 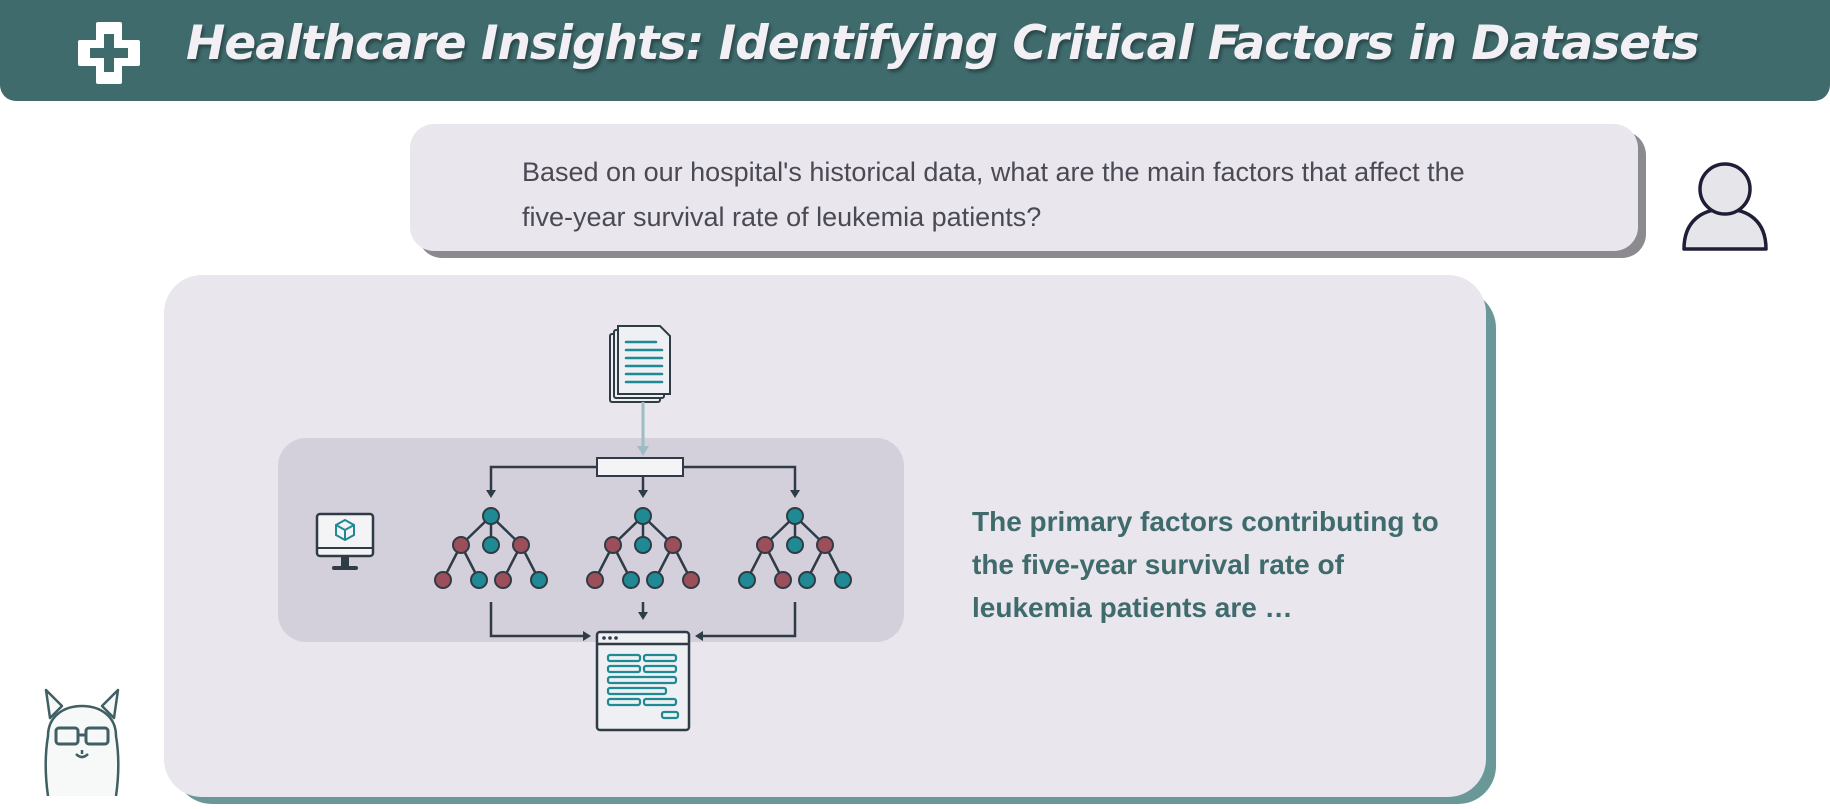 I want to click on data-splitter, so click(x=640, y=467).